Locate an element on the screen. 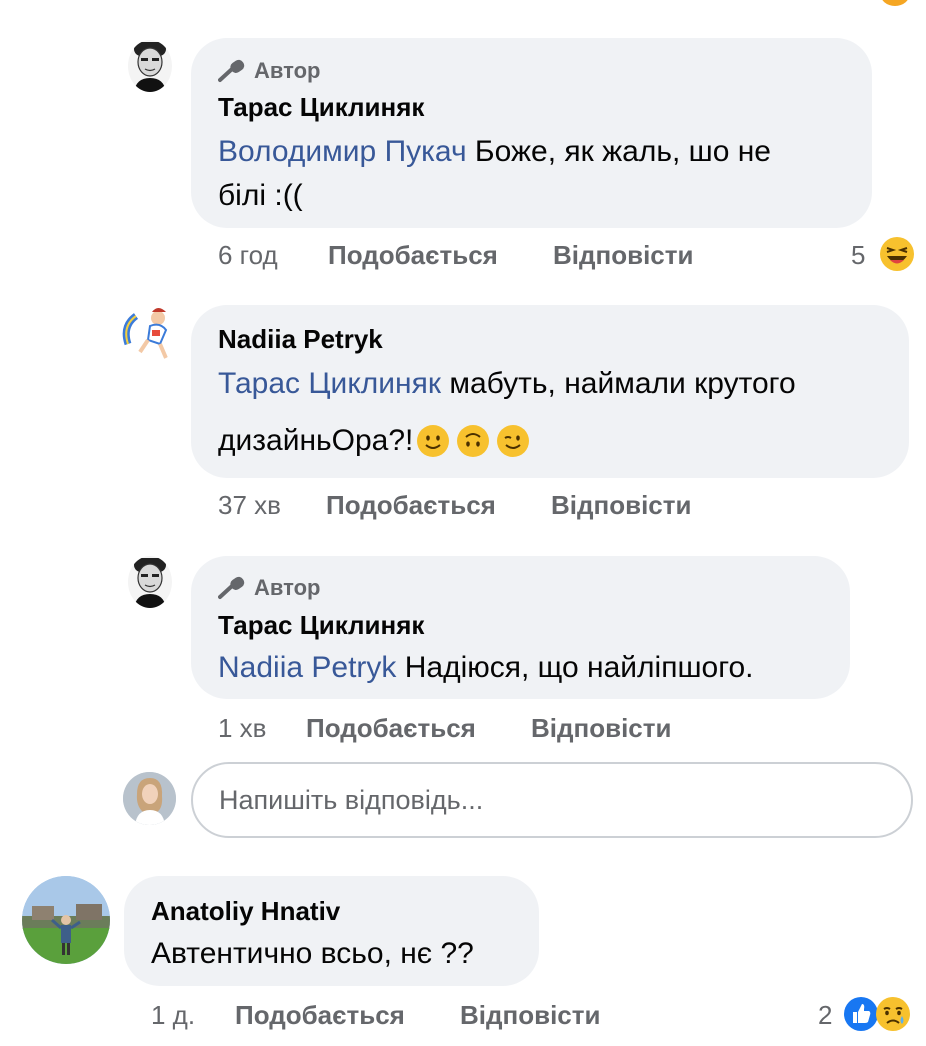 This screenshot has height=1046, width=926. current-user-avatar is located at coordinates (149, 798).